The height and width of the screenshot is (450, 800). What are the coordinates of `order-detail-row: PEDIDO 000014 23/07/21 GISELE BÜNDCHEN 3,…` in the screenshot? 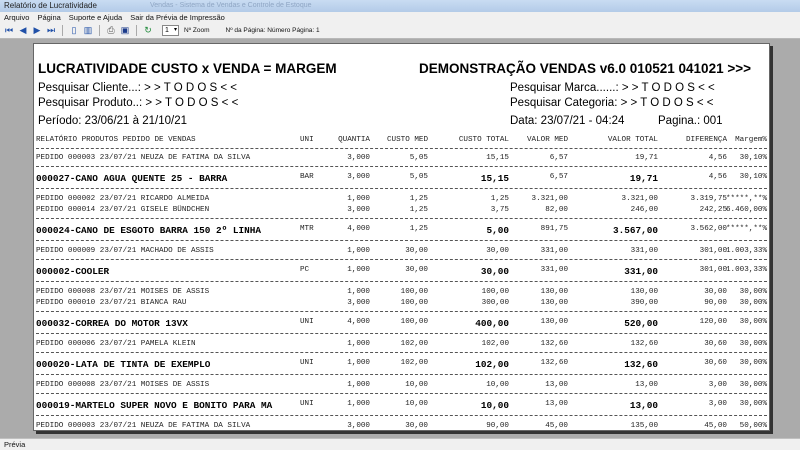 It's located at (401, 211).